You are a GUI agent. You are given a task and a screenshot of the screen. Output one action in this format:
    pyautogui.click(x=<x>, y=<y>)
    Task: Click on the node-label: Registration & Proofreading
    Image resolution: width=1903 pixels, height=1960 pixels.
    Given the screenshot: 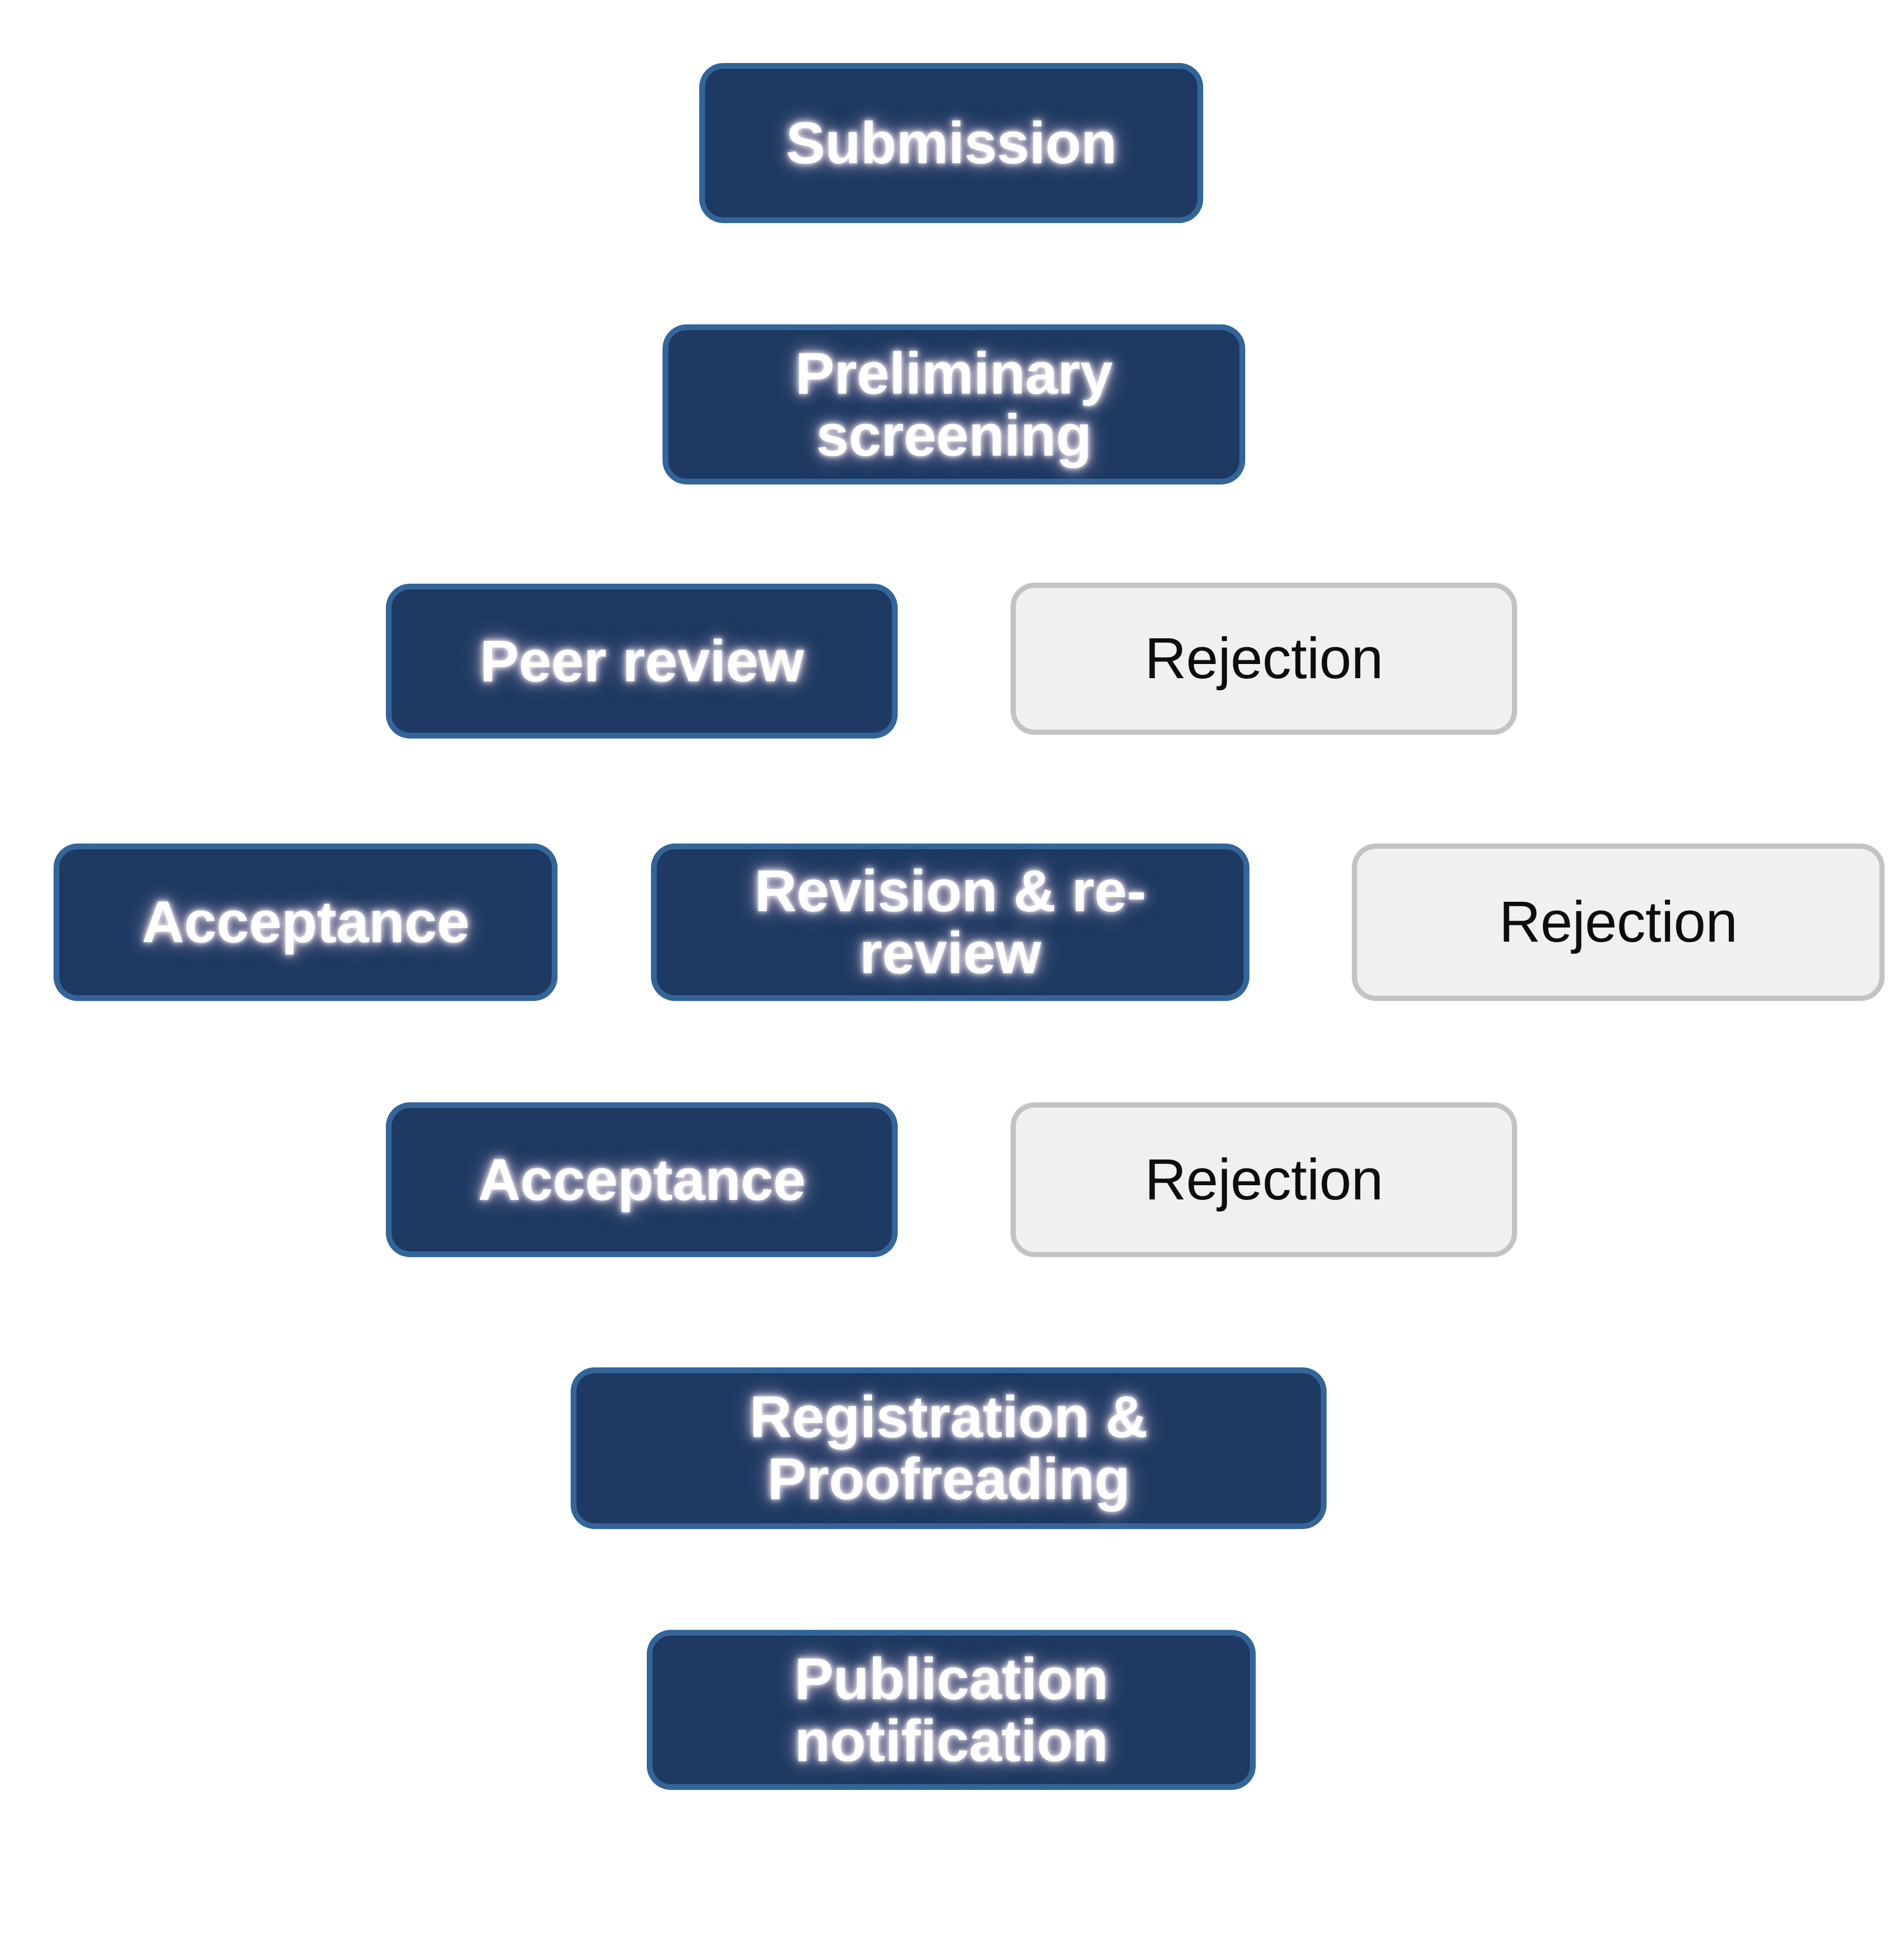 What is the action you would take?
    pyautogui.click(x=948, y=1448)
    